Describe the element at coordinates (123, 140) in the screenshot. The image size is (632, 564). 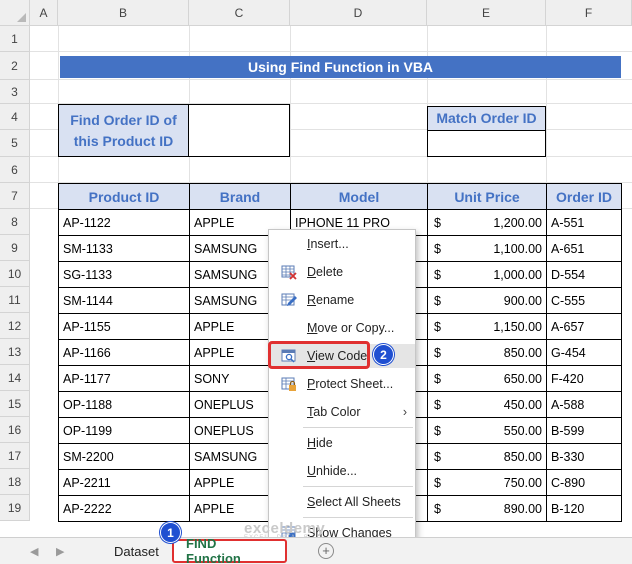
I see `find-label-line2: this Product ID` at that location.